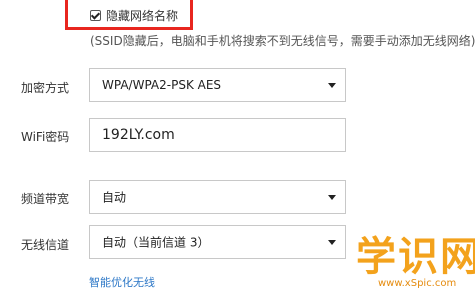  What do you see at coordinates (45, 199) in the screenshot?
I see `bandwidth-label: 频道带宽` at bounding box center [45, 199].